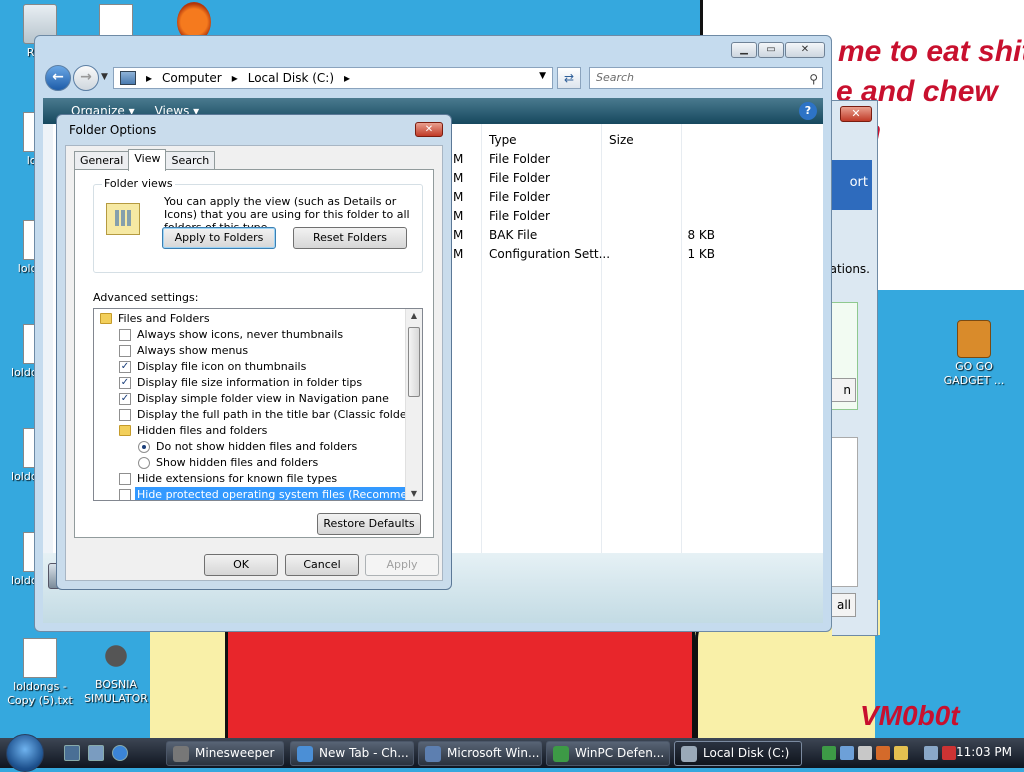 This screenshot has height=772, width=1024. What do you see at coordinates (192, 78) in the screenshot?
I see `breadcrumb-computer: Computer` at bounding box center [192, 78].